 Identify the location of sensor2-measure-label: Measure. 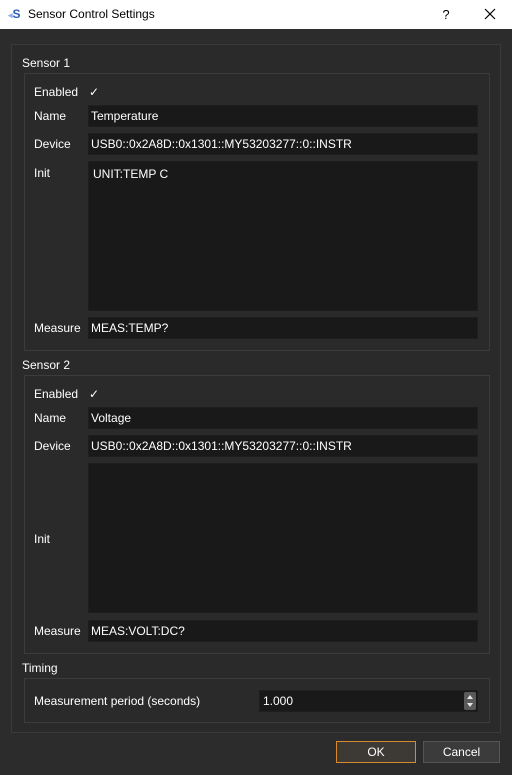
(57, 631).